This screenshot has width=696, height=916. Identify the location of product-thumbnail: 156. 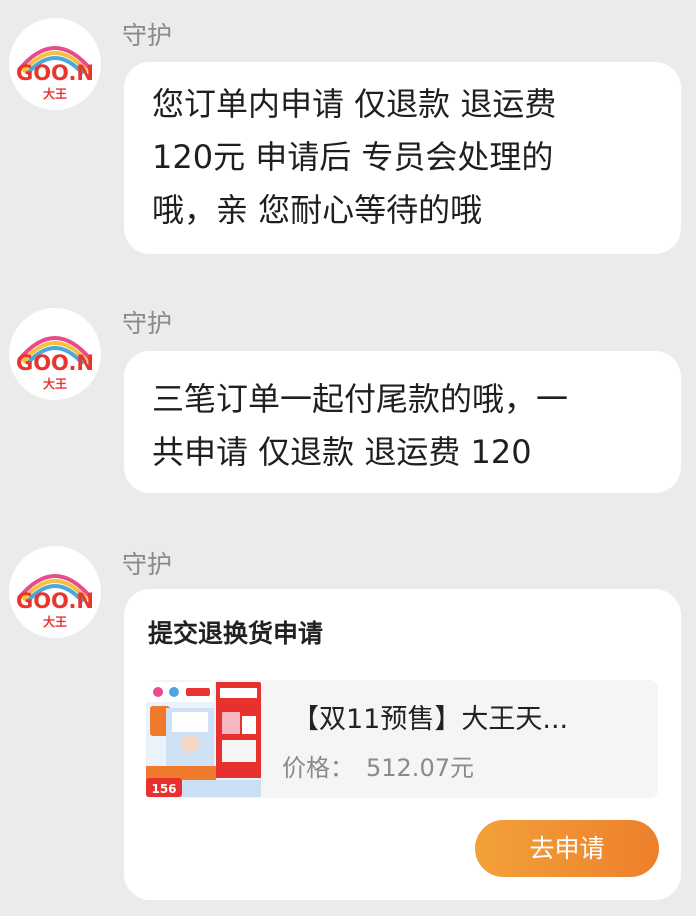
(203, 739).